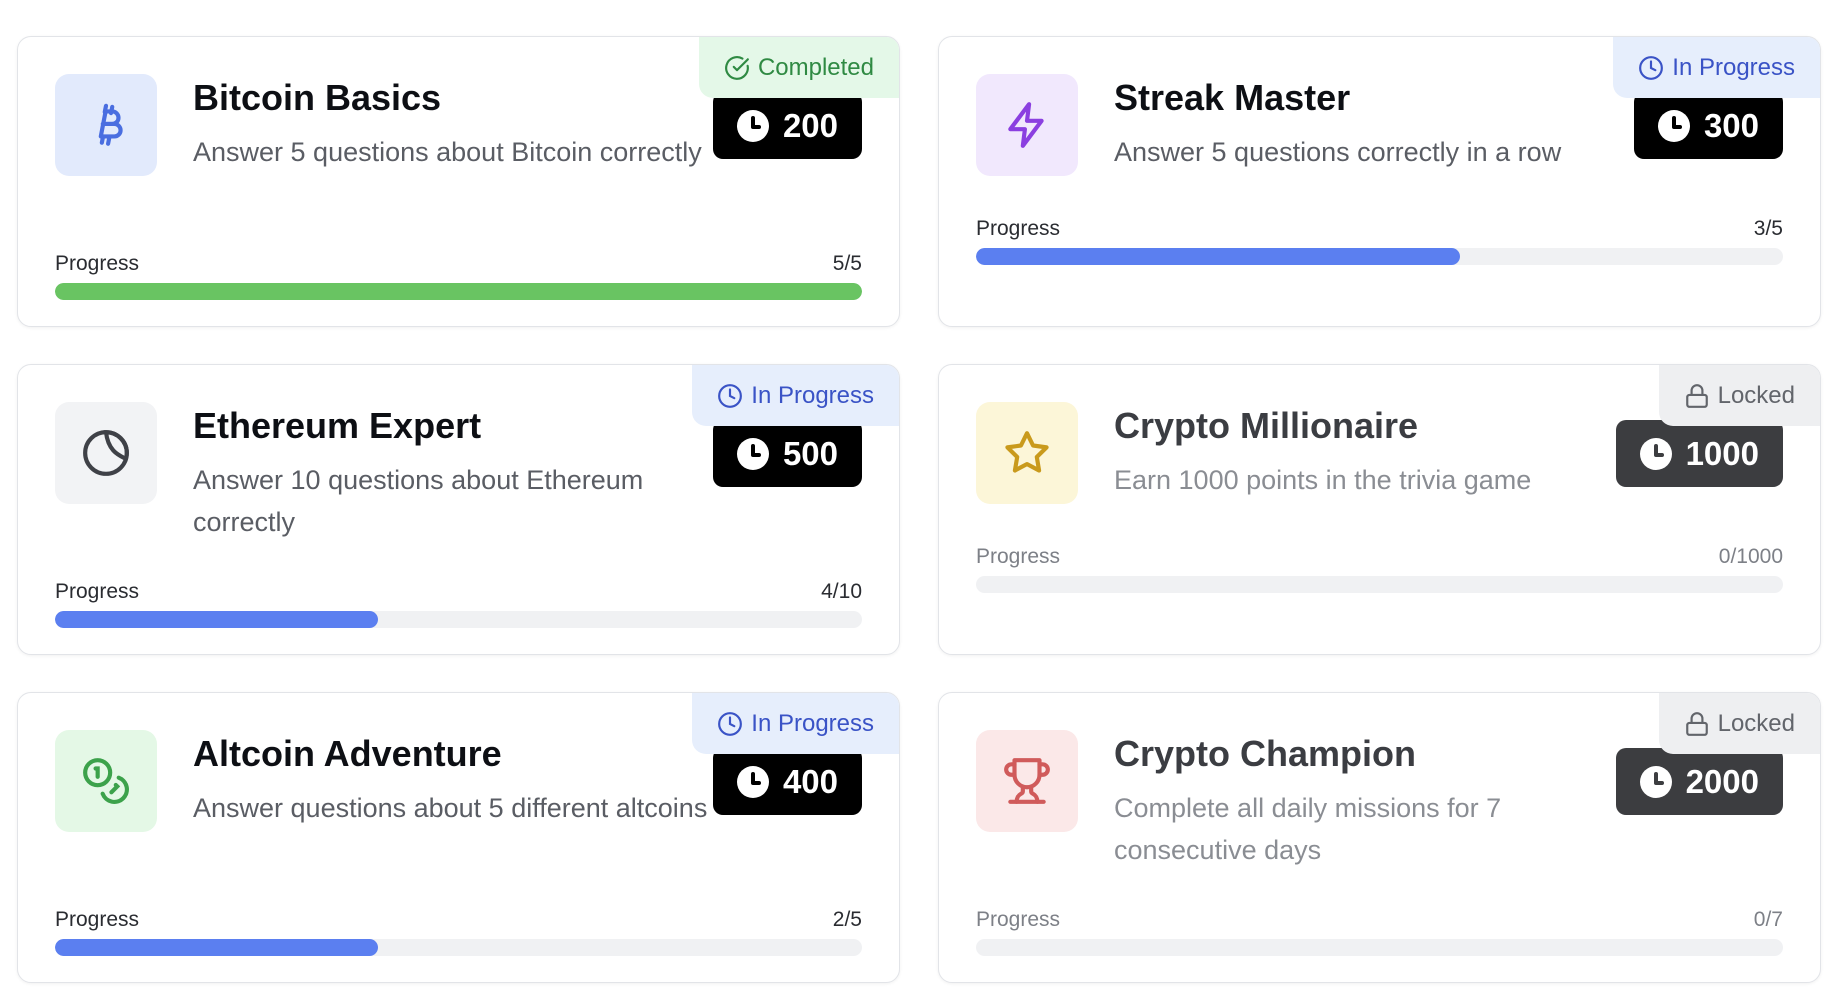 The width and height of the screenshot is (1833, 1008). Describe the element at coordinates (815, 67) in the screenshot. I see `status-label: Completed` at that location.